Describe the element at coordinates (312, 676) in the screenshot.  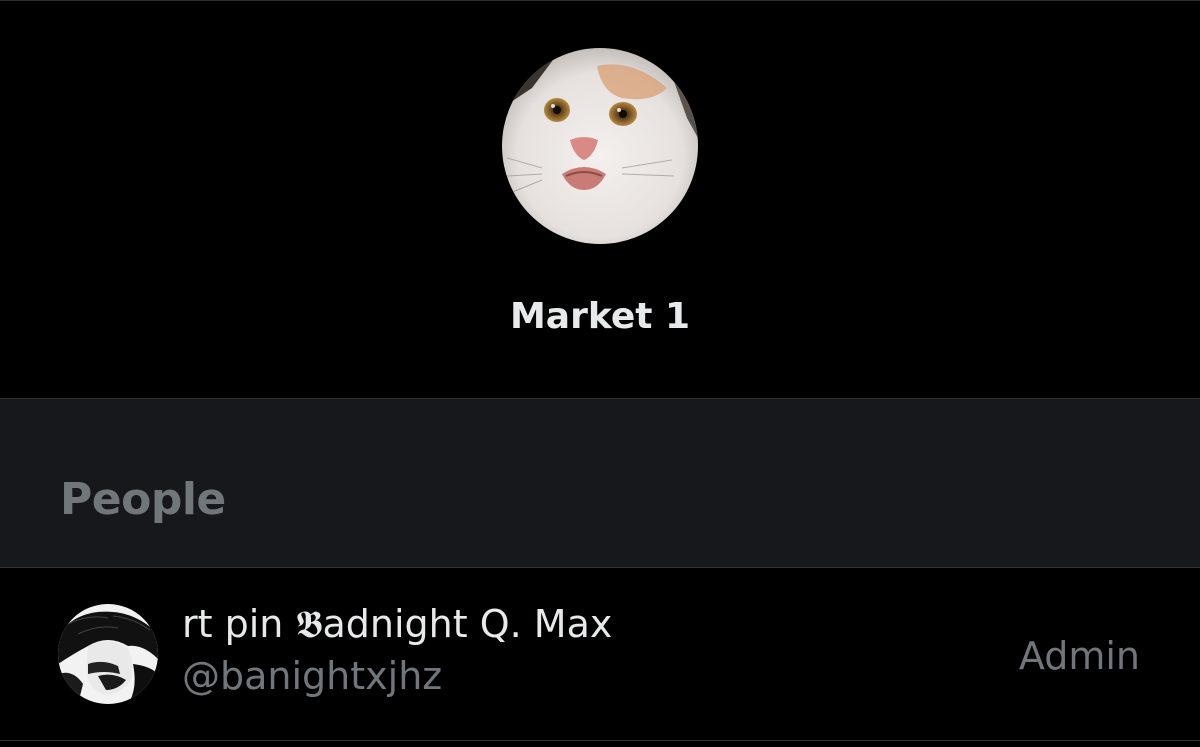
I see `member-handle: @banightxjhz` at that location.